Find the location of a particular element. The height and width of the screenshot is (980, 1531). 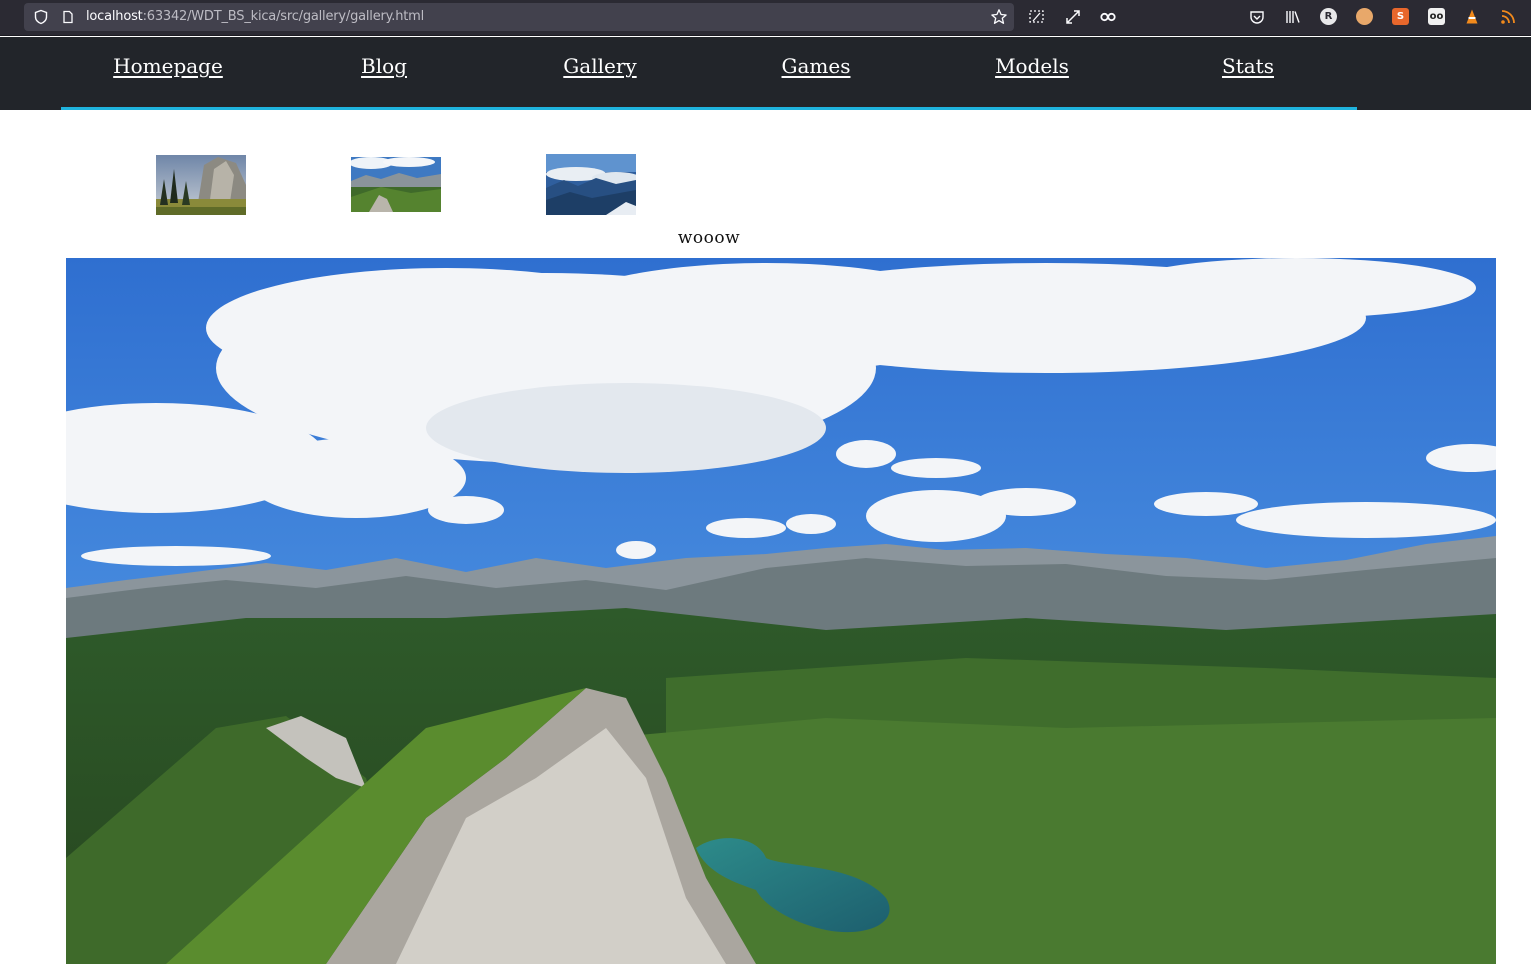

pocket-icon is located at coordinates (1257, 17).